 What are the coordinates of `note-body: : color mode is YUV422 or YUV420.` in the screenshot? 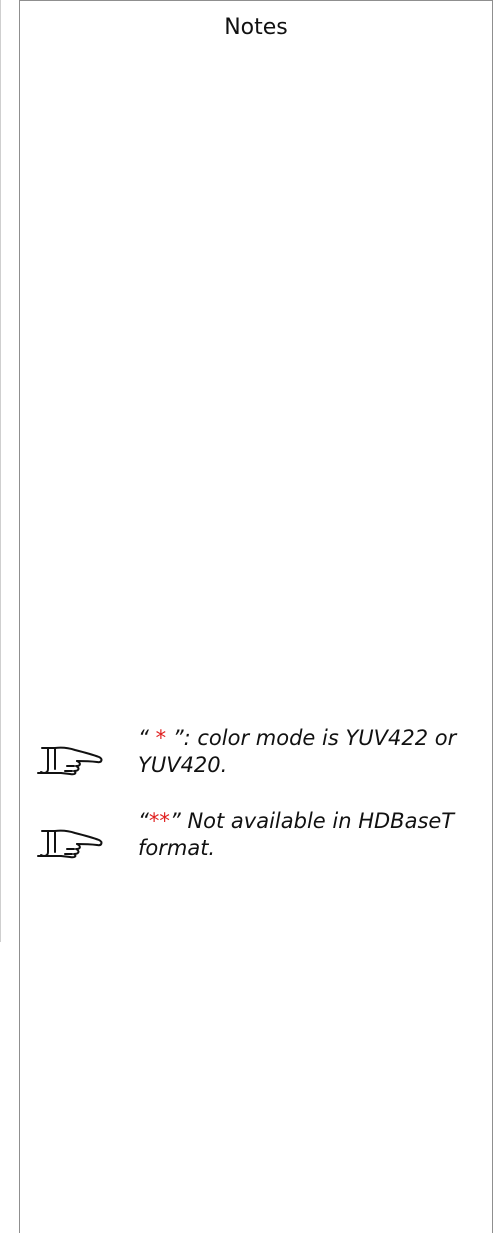 It's located at (297, 751).